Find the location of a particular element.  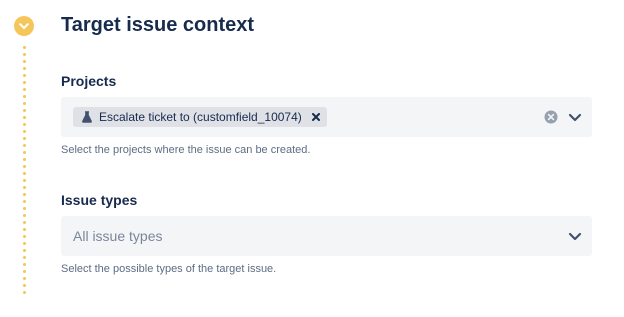

timeline-connector is located at coordinates (24, 171).